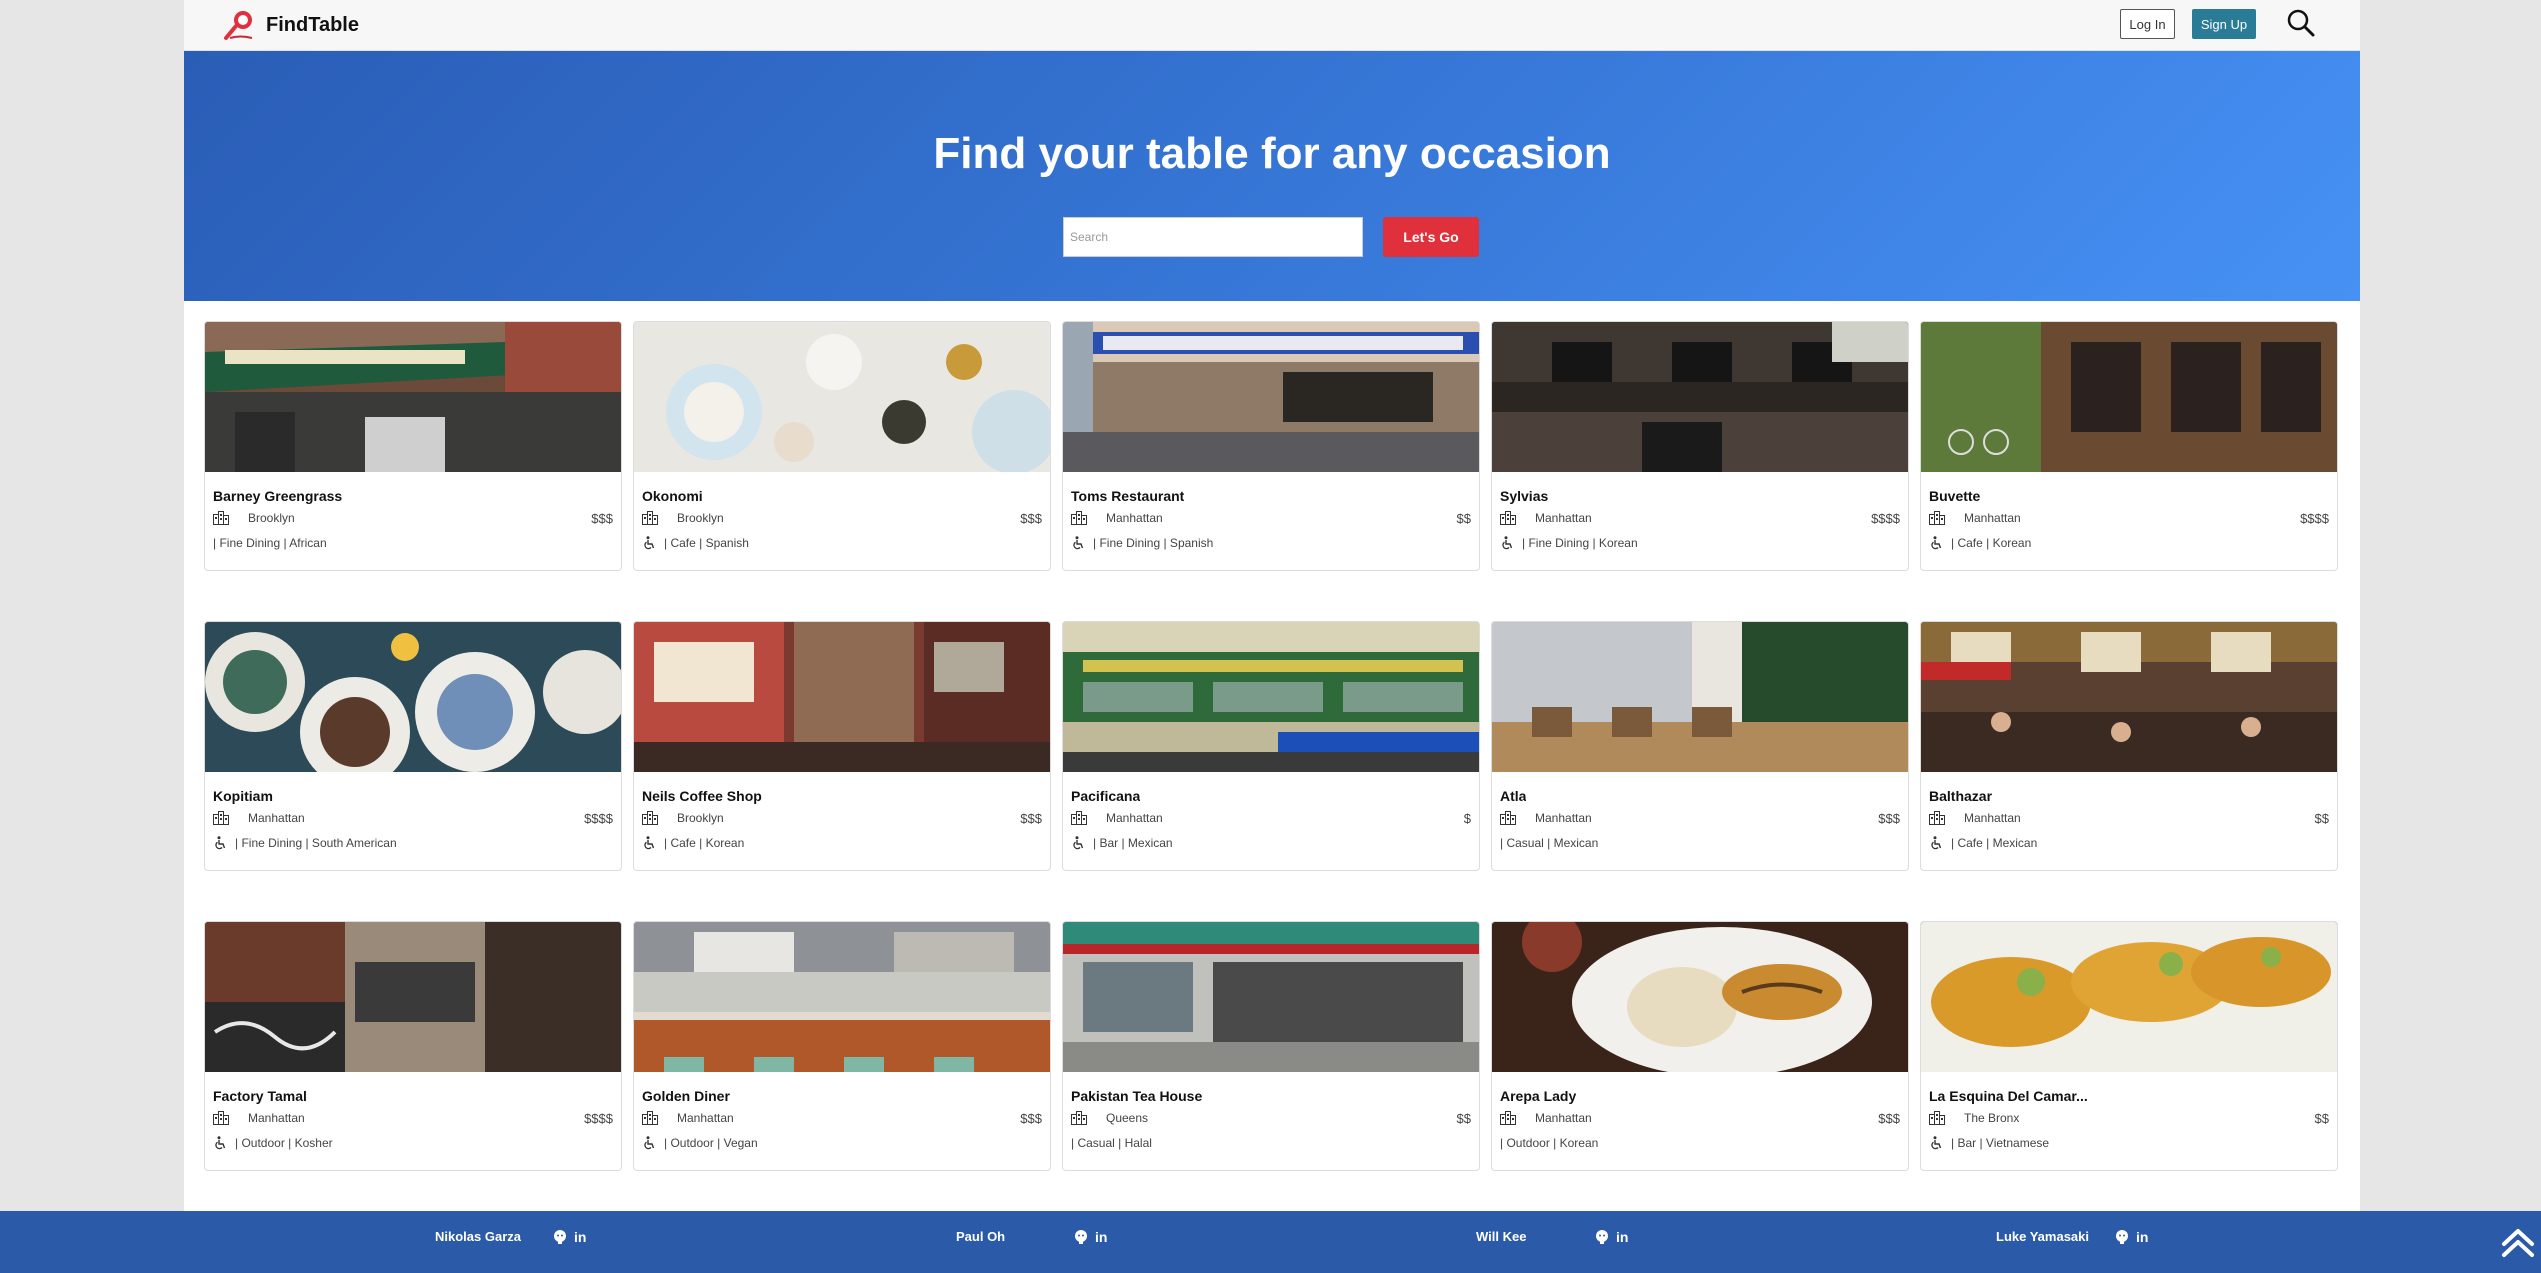 This screenshot has height=1273, width=2541. Describe the element at coordinates (686, 1096) in the screenshot. I see `restaurant-name: Golden Diner` at that location.